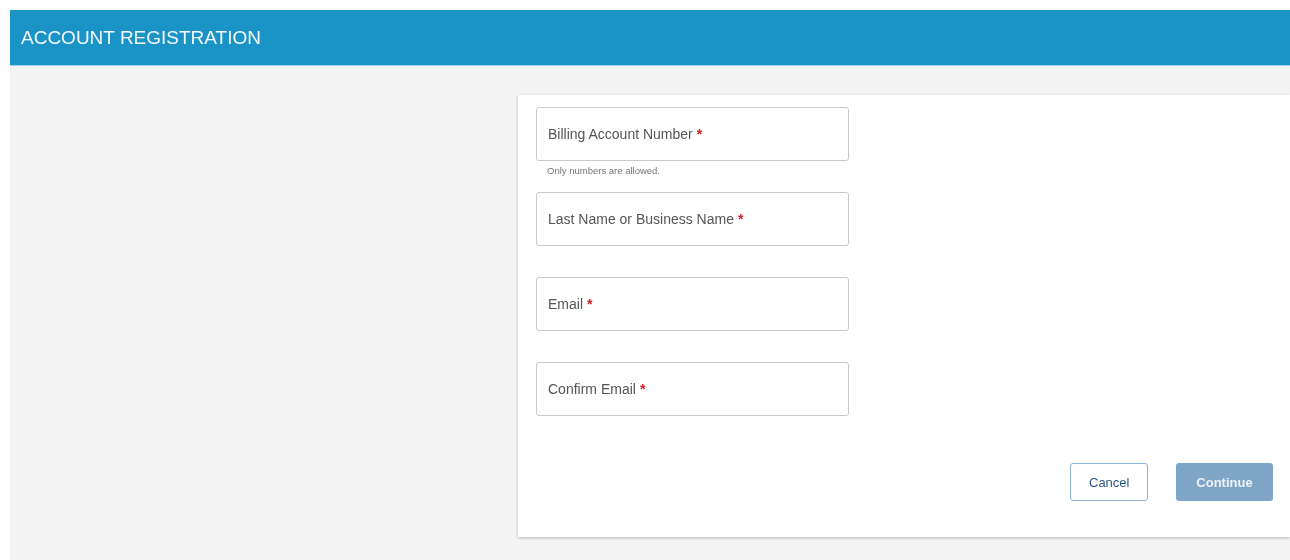 The width and height of the screenshot is (1290, 560). What do you see at coordinates (603, 170) in the screenshot?
I see `helper-text: Only numbers are allowed.` at bounding box center [603, 170].